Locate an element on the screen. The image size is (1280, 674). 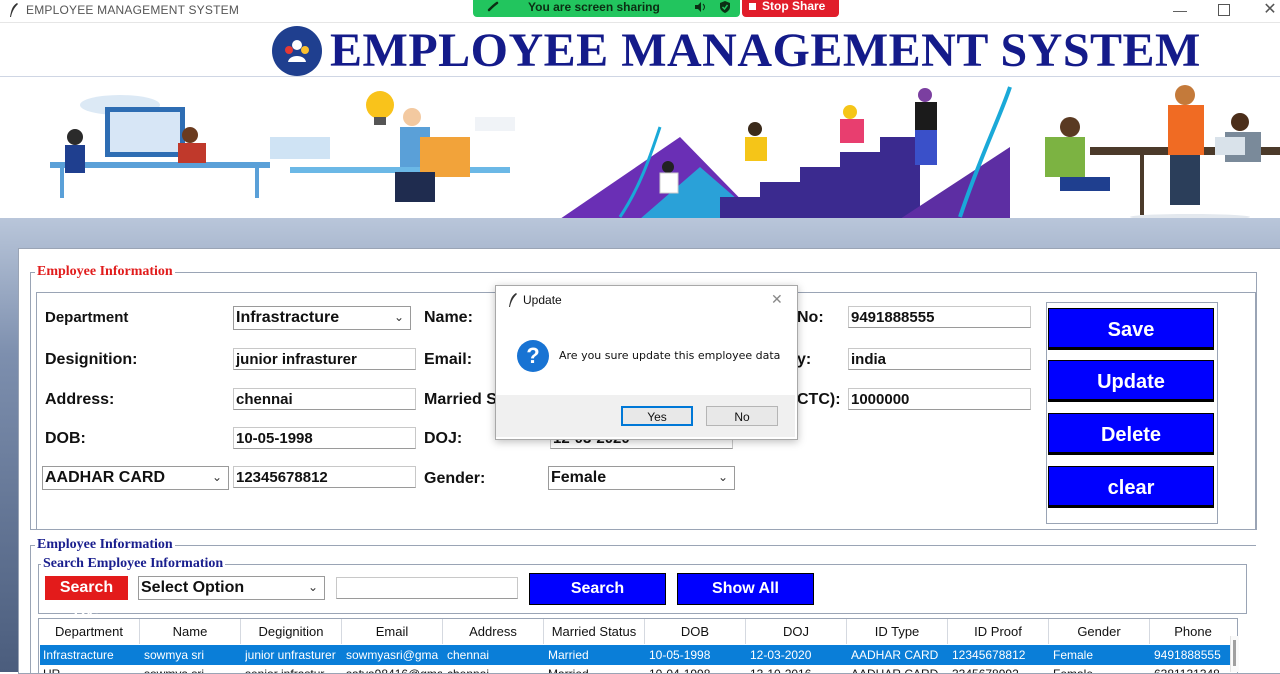
address-label: Address: is located at coordinates (80, 399).